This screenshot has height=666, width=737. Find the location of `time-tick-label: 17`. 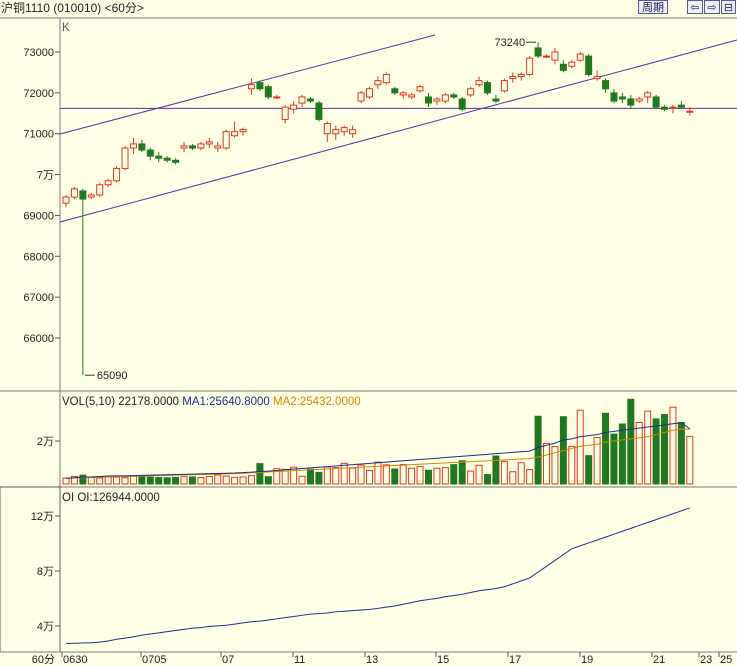

time-tick-label: 17 is located at coordinates (515, 660).